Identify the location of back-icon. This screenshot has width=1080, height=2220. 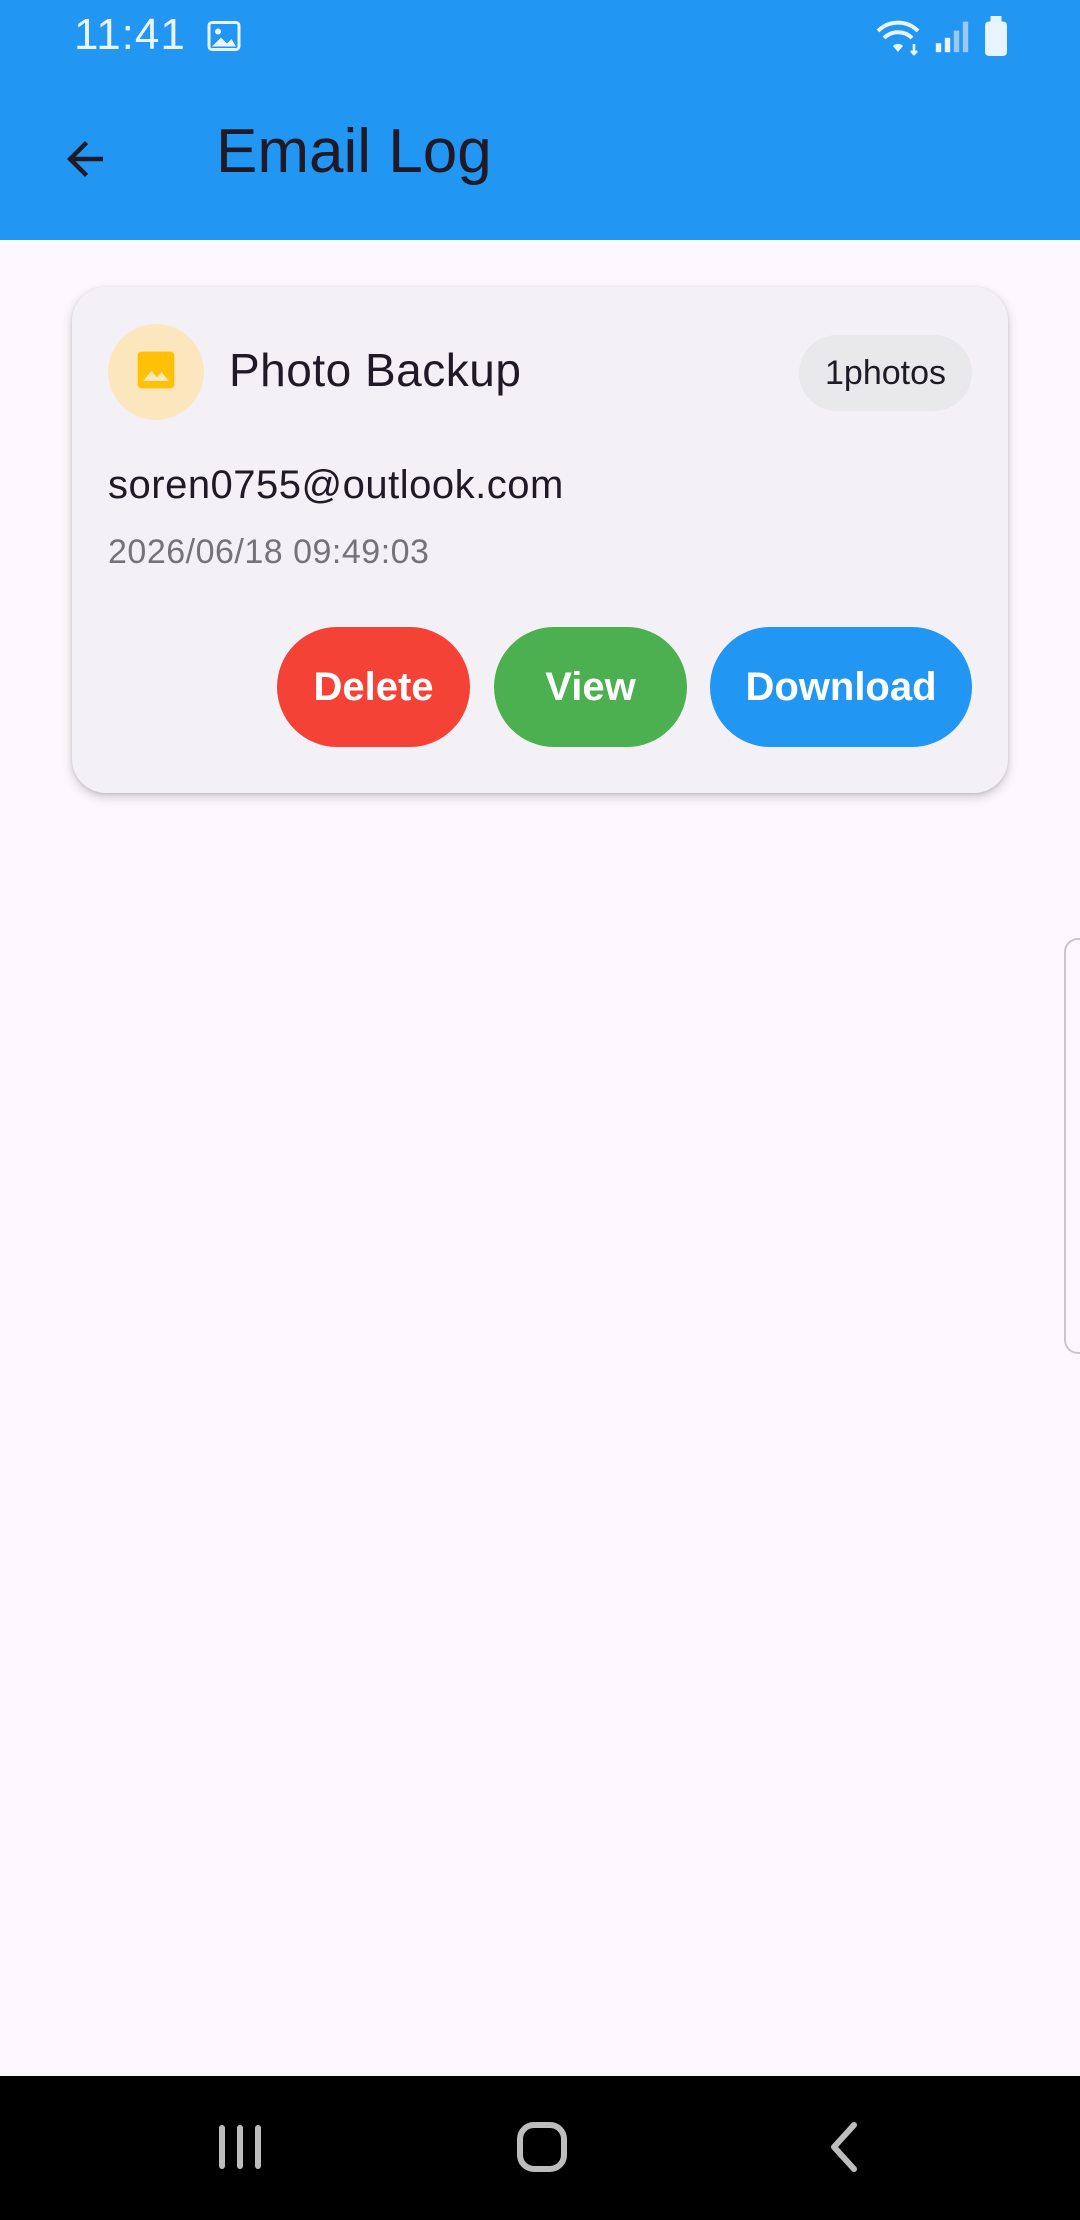
(844, 2149).